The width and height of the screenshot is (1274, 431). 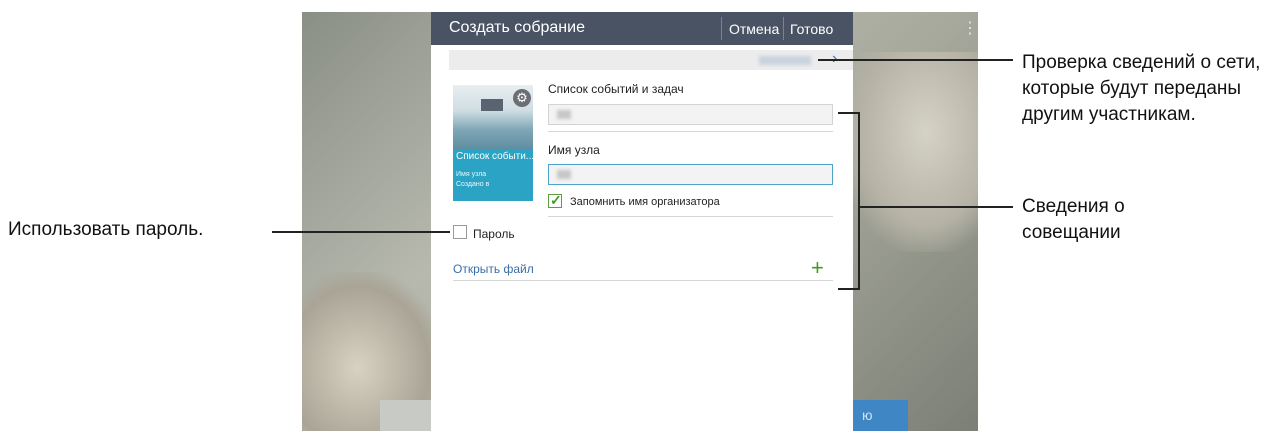 What do you see at coordinates (493, 143) in the screenshot?
I see `meeting-thumbnail: ⚙ Список событи... Имя узла Создано в` at bounding box center [493, 143].